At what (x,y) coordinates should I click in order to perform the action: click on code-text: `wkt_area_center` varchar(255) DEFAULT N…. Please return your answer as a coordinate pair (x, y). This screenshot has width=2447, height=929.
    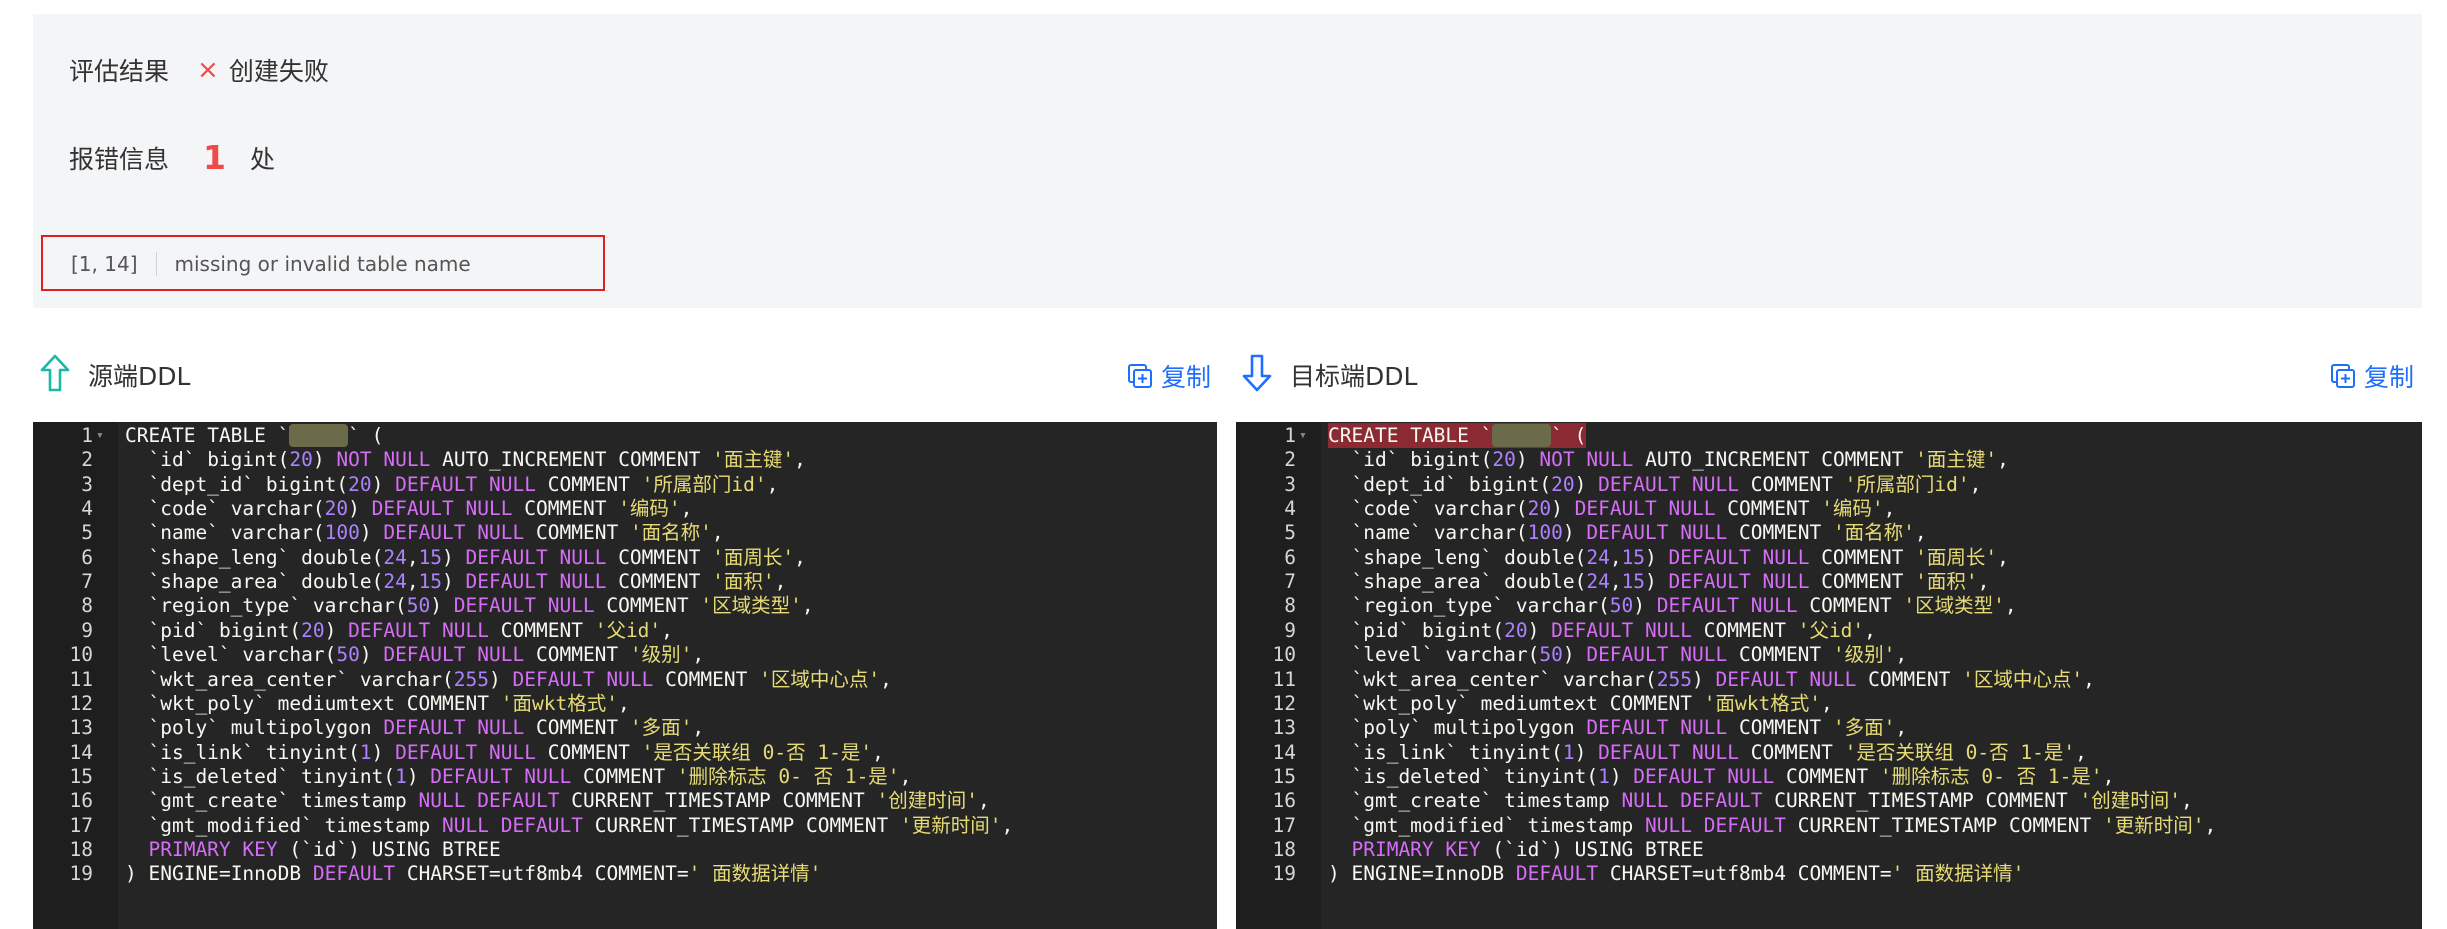
    Looking at the image, I should click on (520, 679).